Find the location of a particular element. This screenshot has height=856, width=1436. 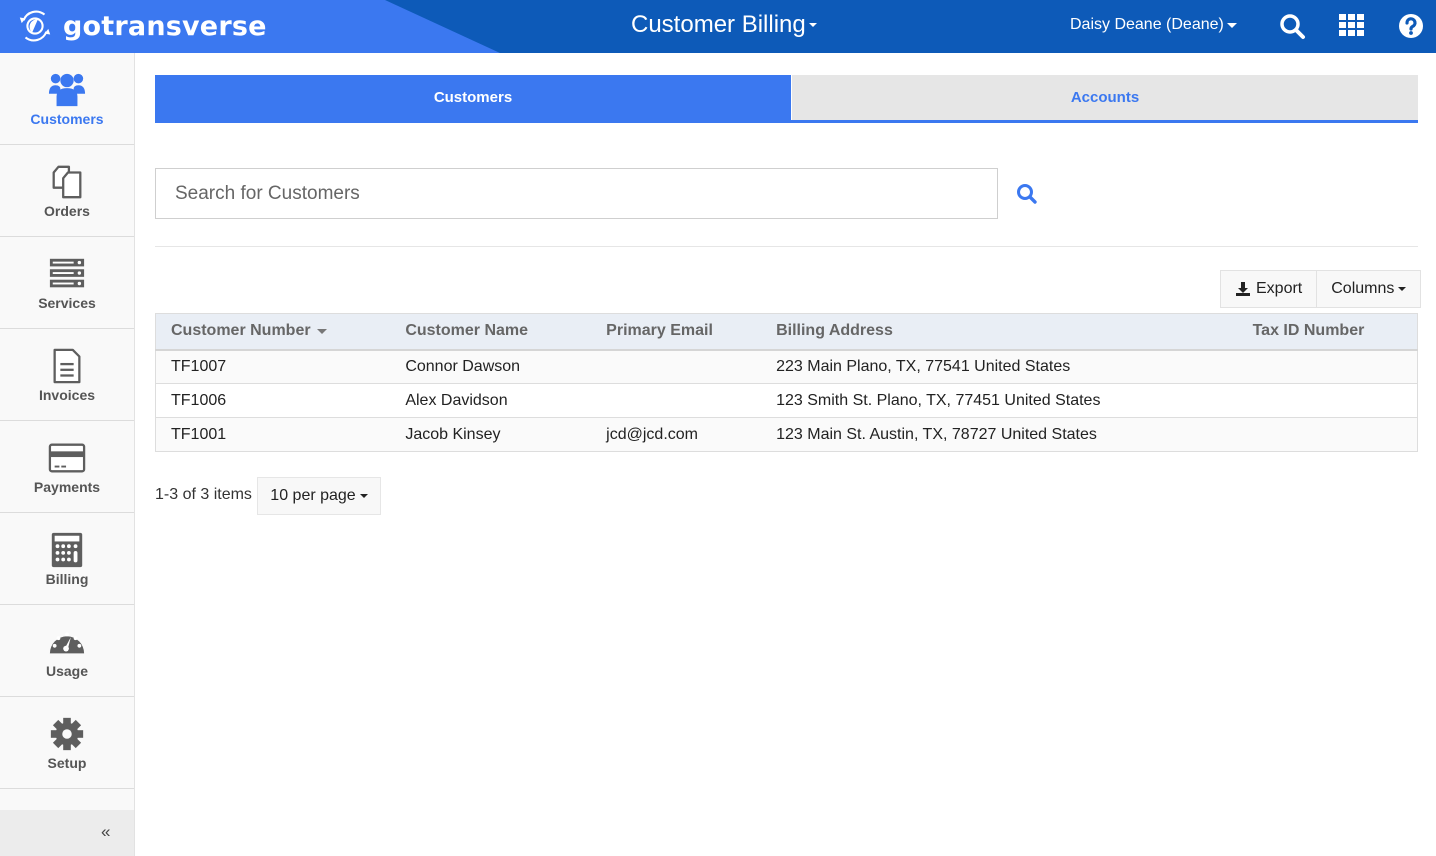

apps-grid-icon is located at coordinates (1352, 26).